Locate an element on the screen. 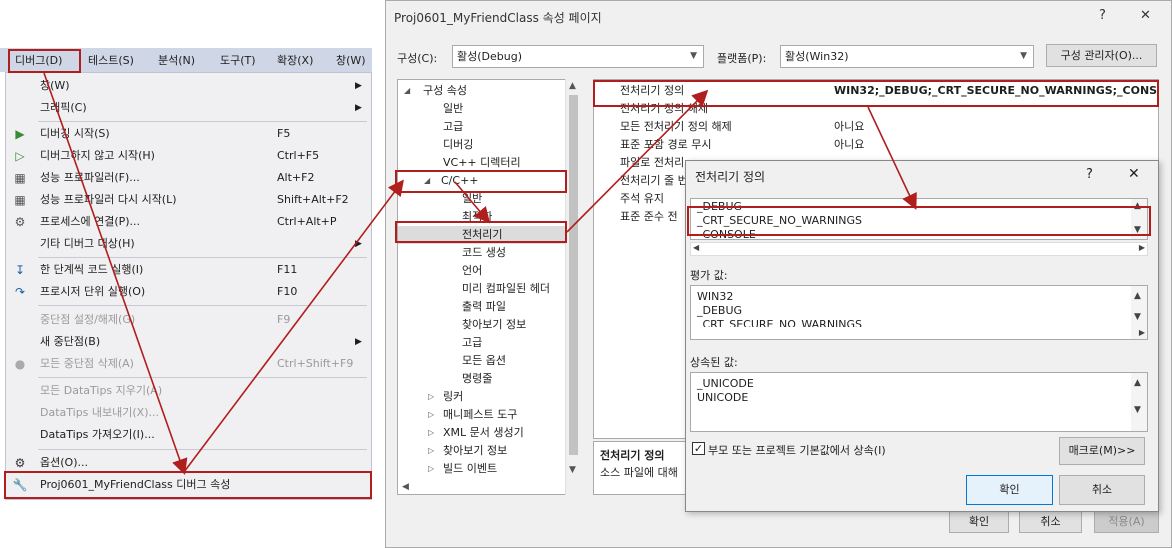 This screenshot has width=1172, height=548. menu-window: 창(W) is located at coordinates (351, 60).